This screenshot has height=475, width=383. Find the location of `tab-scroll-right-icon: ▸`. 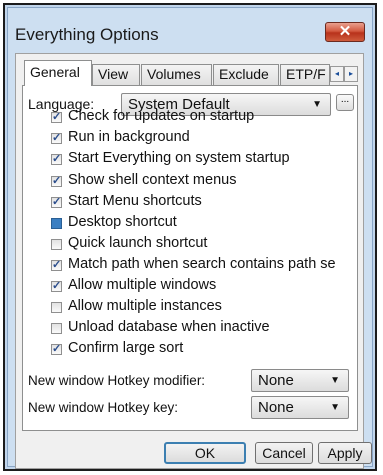

tab-scroll-right-icon: ▸ is located at coordinates (351, 74).